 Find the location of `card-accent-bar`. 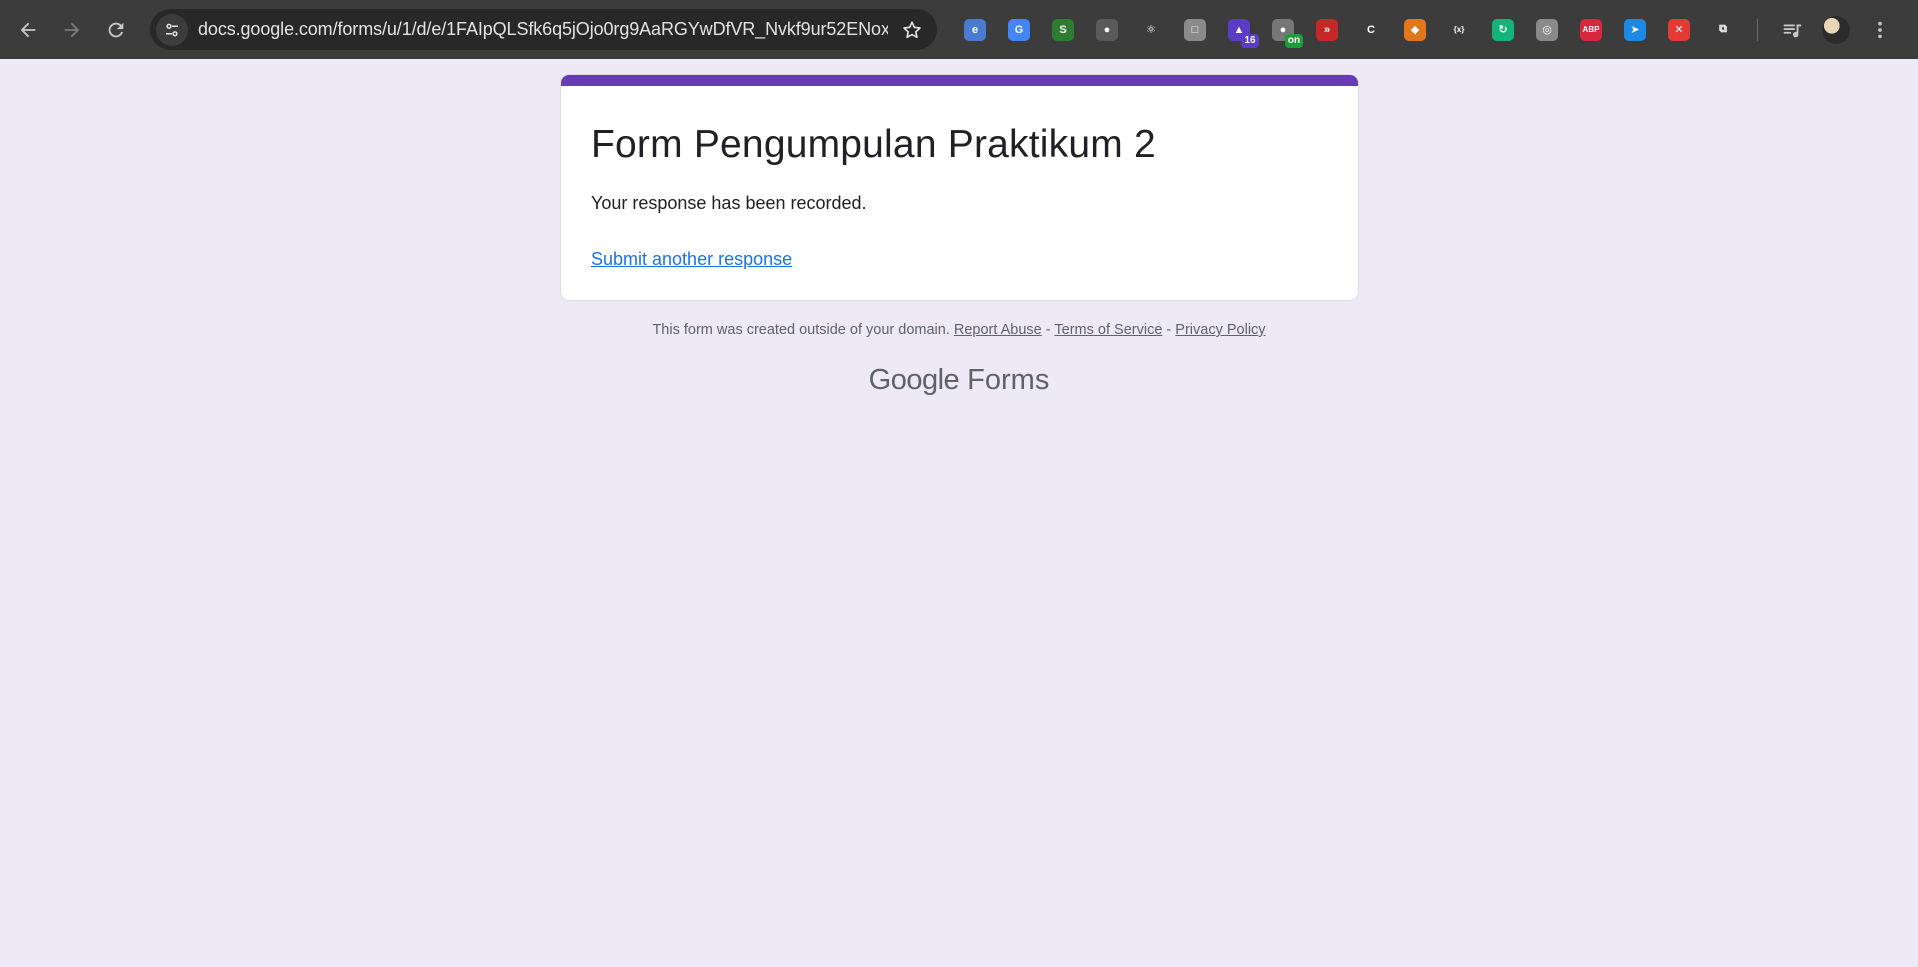

card-accent-bar is located at coordinates (959, 80).